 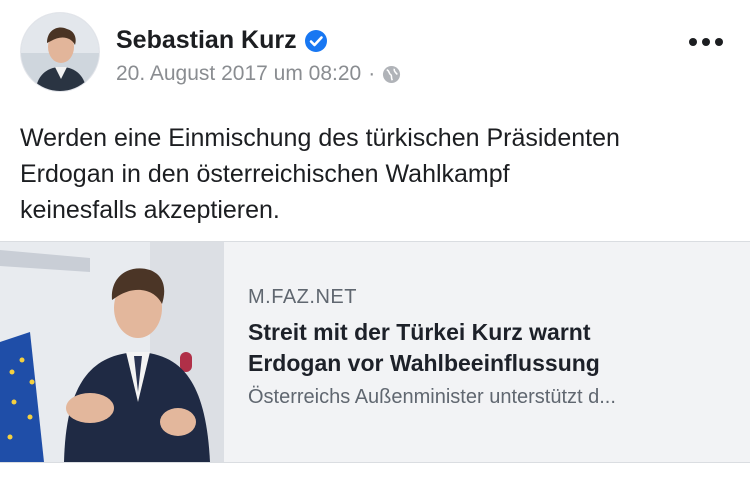 I want to click on more-options-icon, so click(x=706, y=42).